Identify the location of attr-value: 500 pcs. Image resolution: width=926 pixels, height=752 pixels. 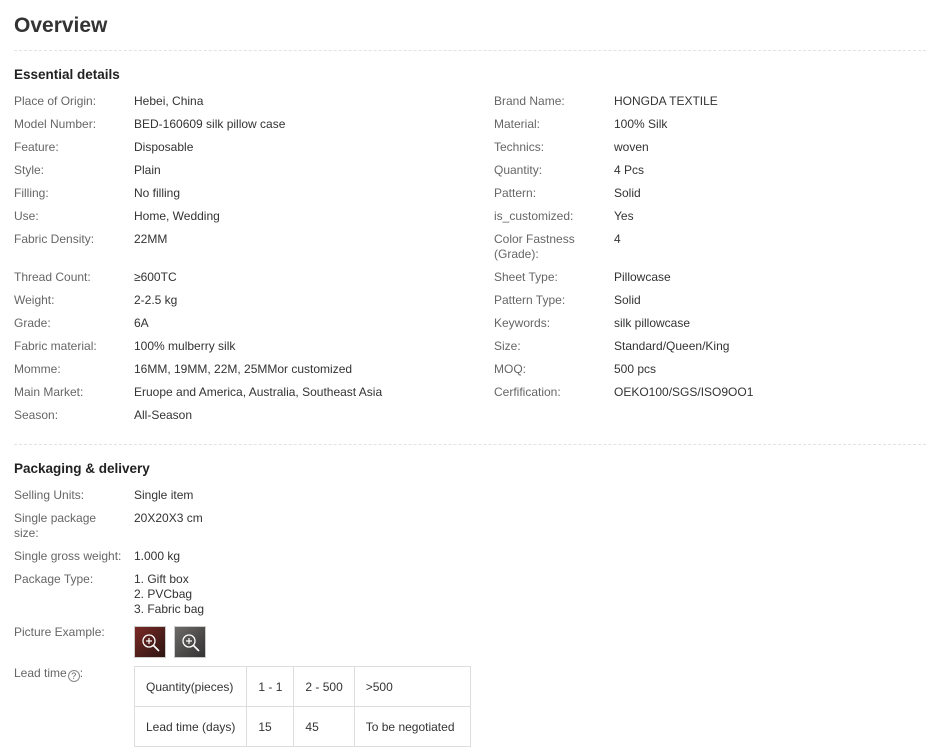
(635, 369).